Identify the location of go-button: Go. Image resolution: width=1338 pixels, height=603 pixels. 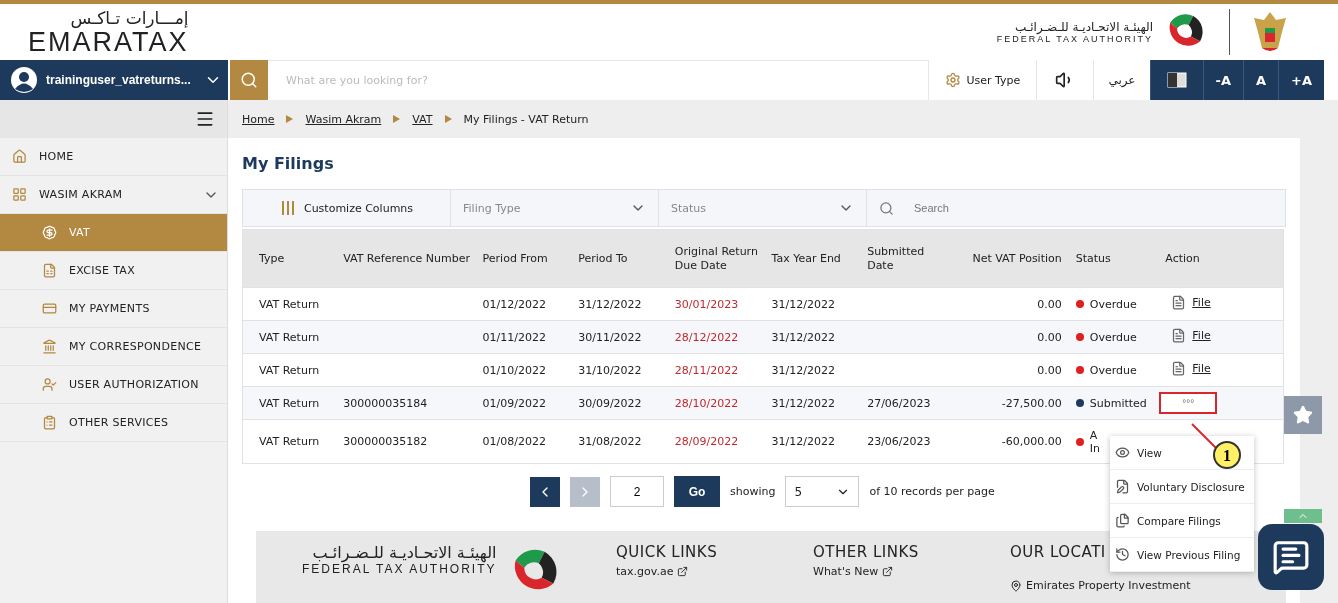
(697, 491).